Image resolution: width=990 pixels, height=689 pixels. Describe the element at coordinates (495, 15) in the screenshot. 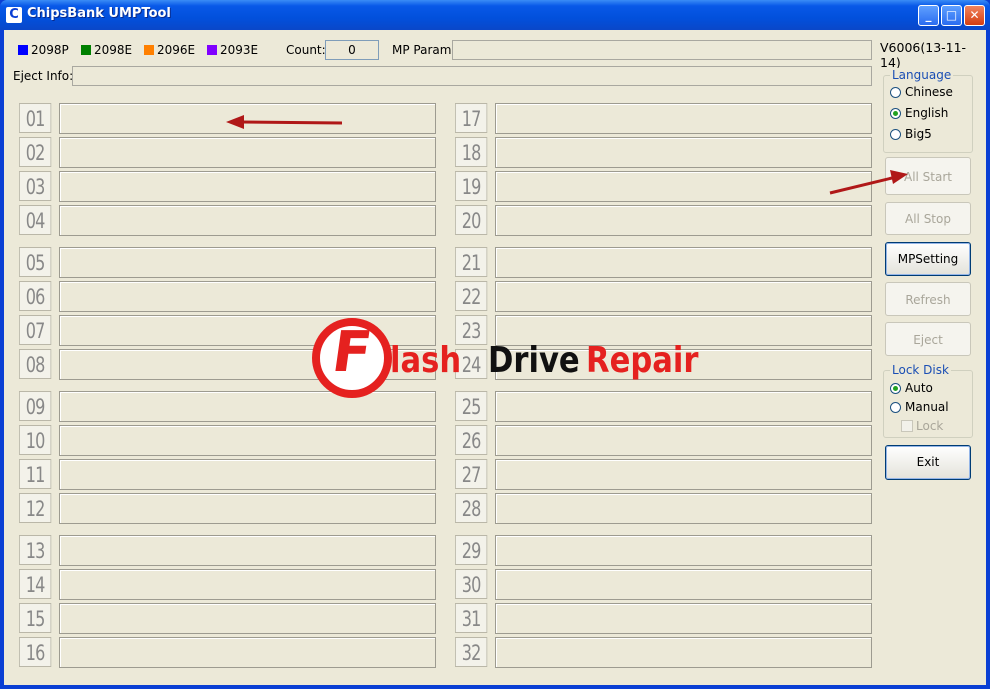

I see `title-bar: C ChipsBank UMPTool _ □ ✕` at that location.